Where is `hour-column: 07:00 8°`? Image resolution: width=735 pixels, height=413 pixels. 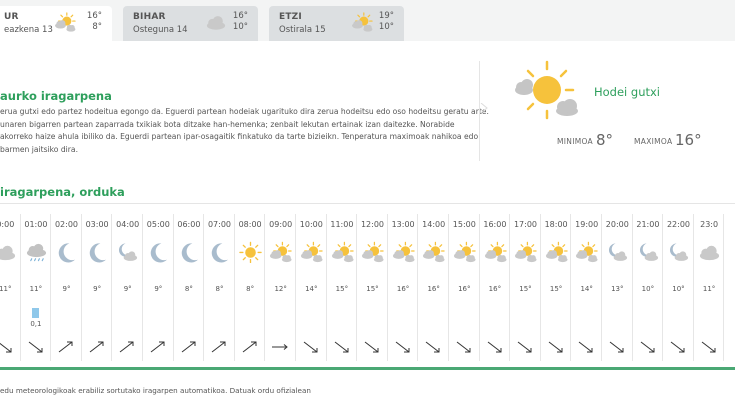
hour-column: 07:00 8° is located at coordinates (219, 287).